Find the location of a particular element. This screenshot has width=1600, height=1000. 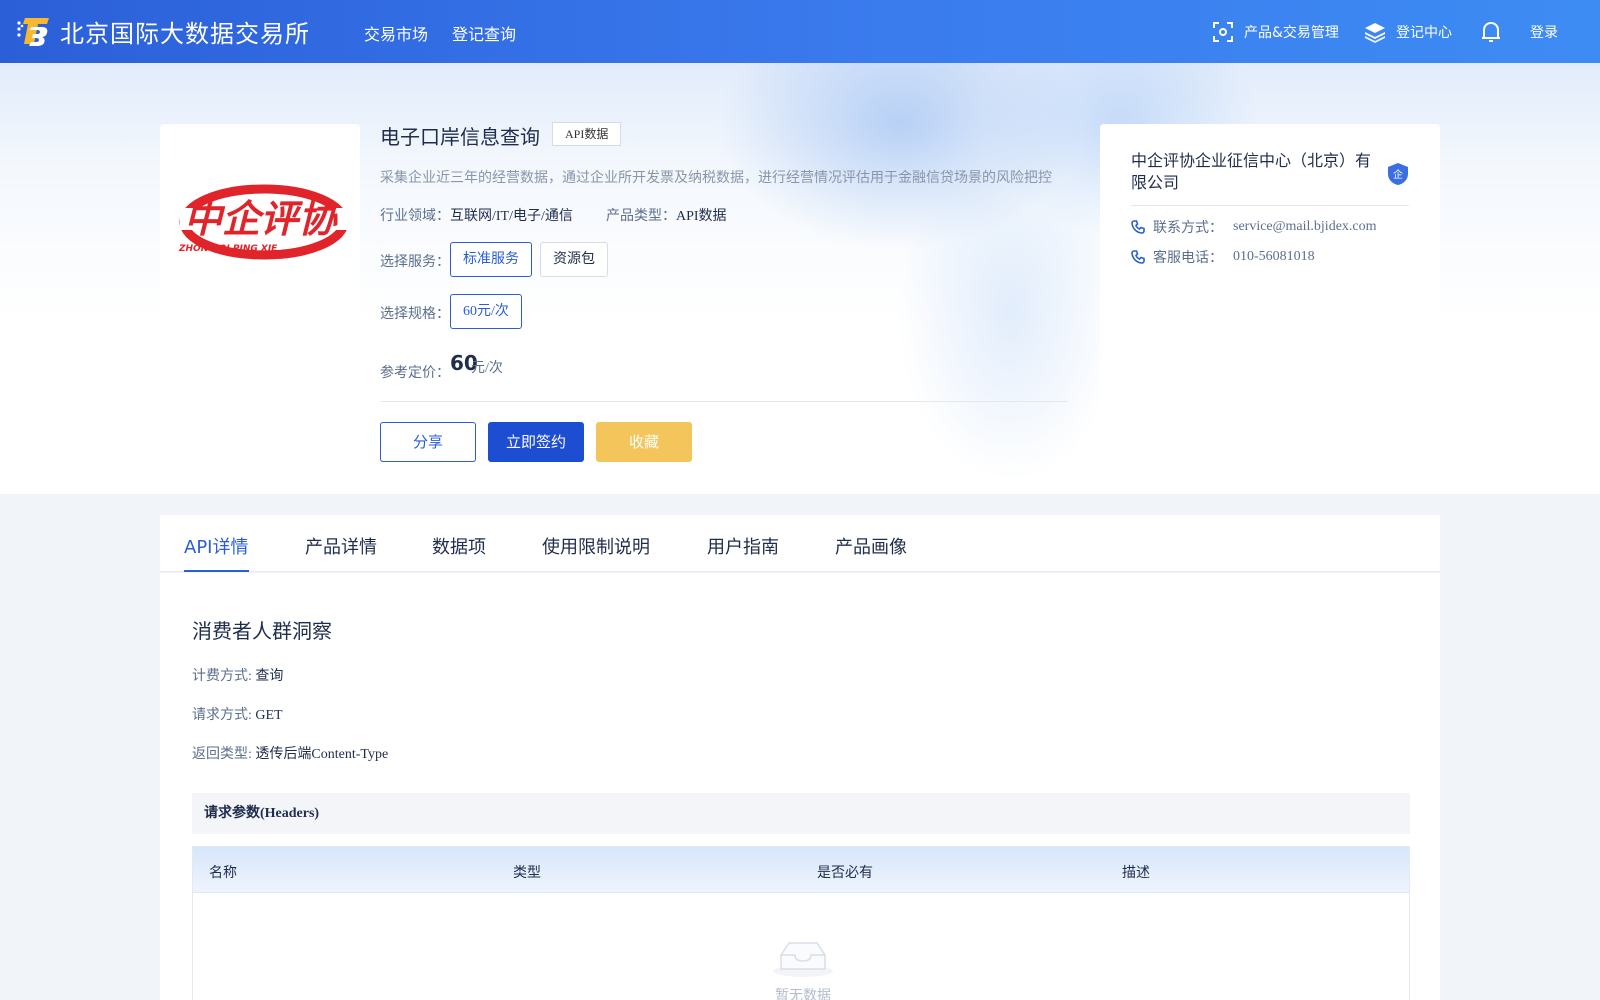

svg-text: 企 is located at coordinates (1398, 174).